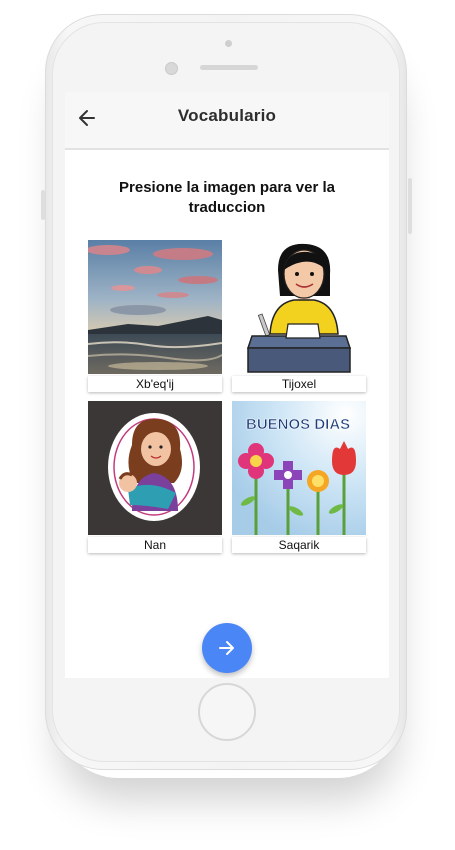 This screenshot has height=850, width=455. What do you see at coordinates (227, 115) in the screenshot?
I see `page-title: Vocabulario` at bounding box center [227, 115].